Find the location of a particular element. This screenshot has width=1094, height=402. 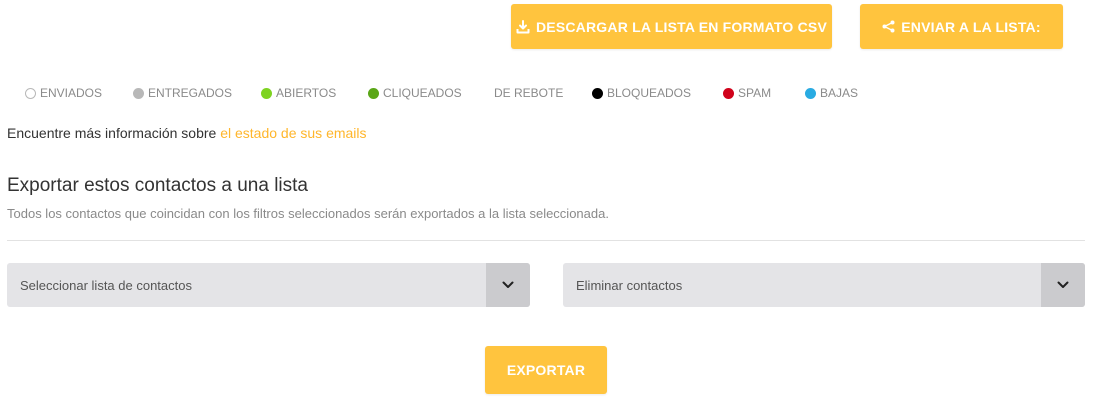

legend-item-bajas: BAJAS is located at coordinates (831, 93).